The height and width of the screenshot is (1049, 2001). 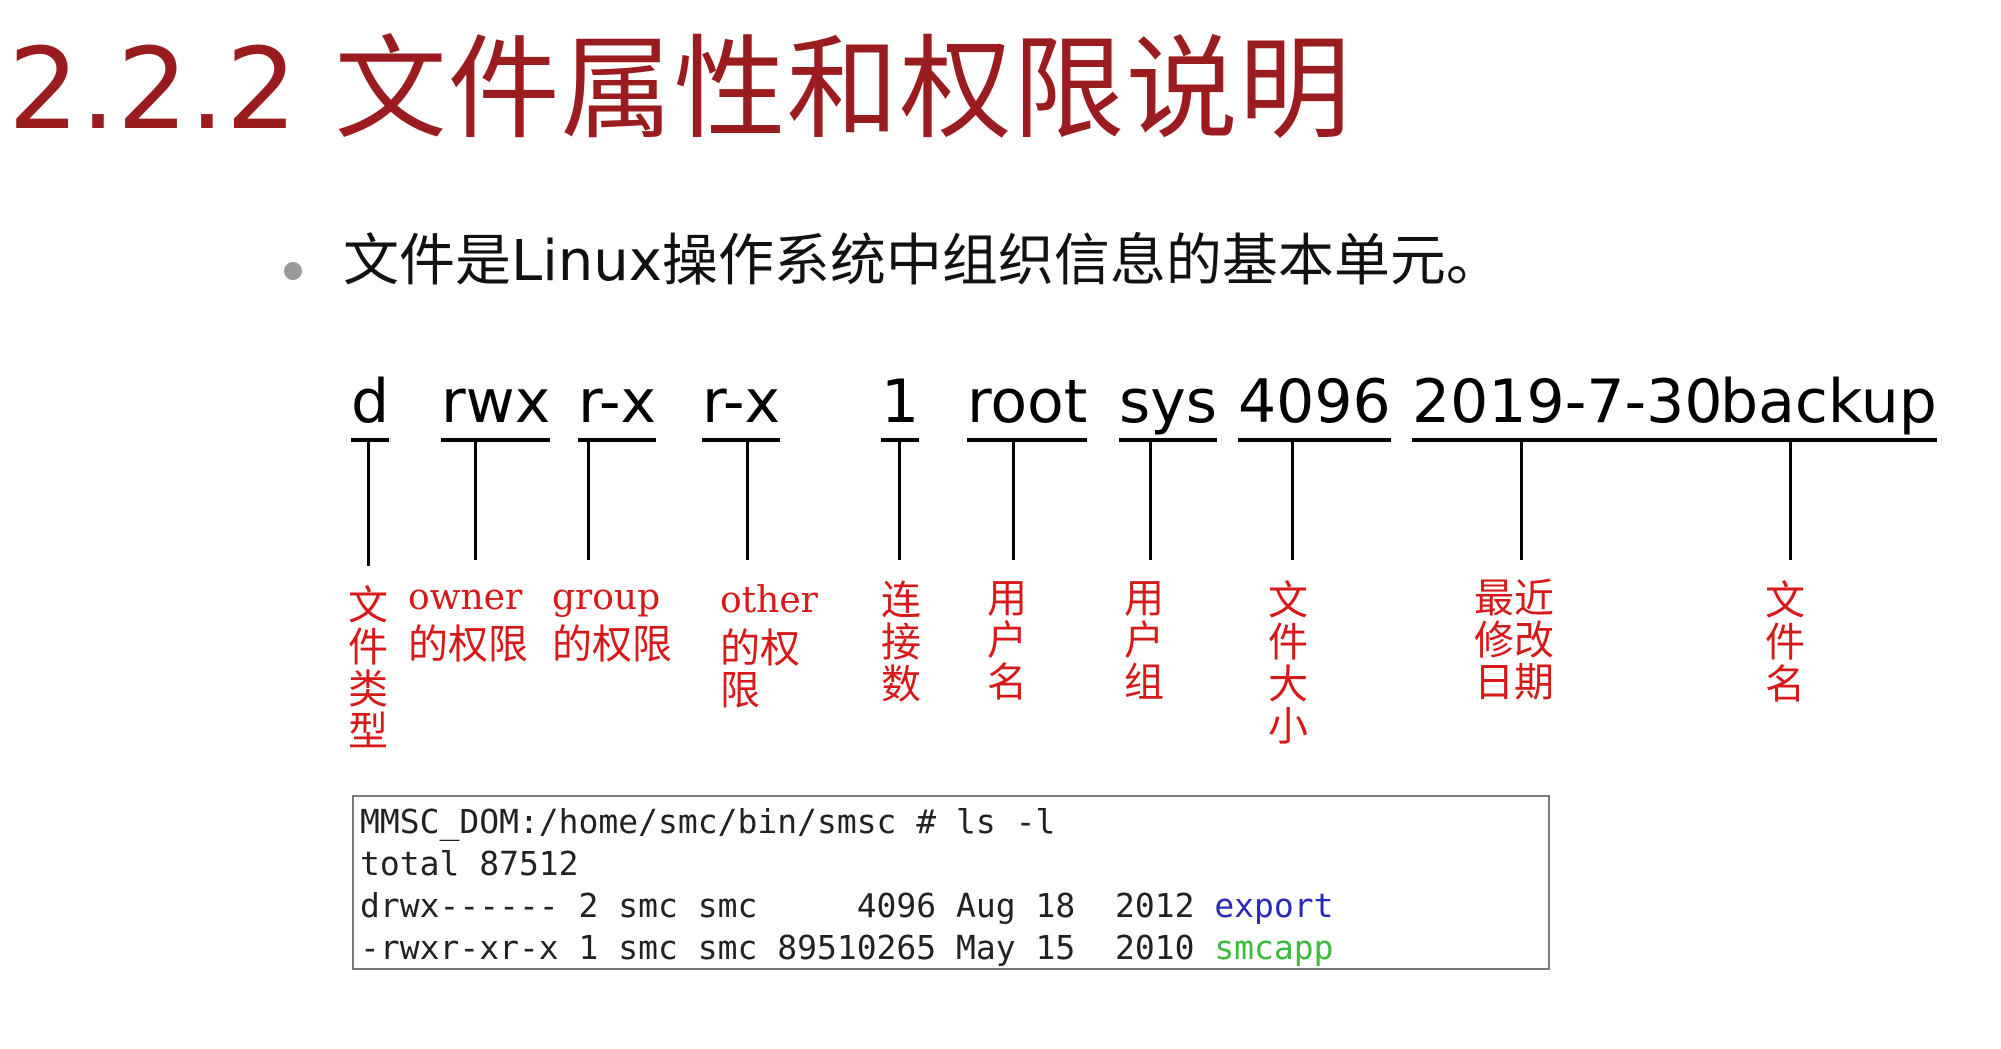 What do you see at coordinates (469, 863) in the screenshot?
I see `terminal-total-line: total 87512` at bounding box center [469, 863].